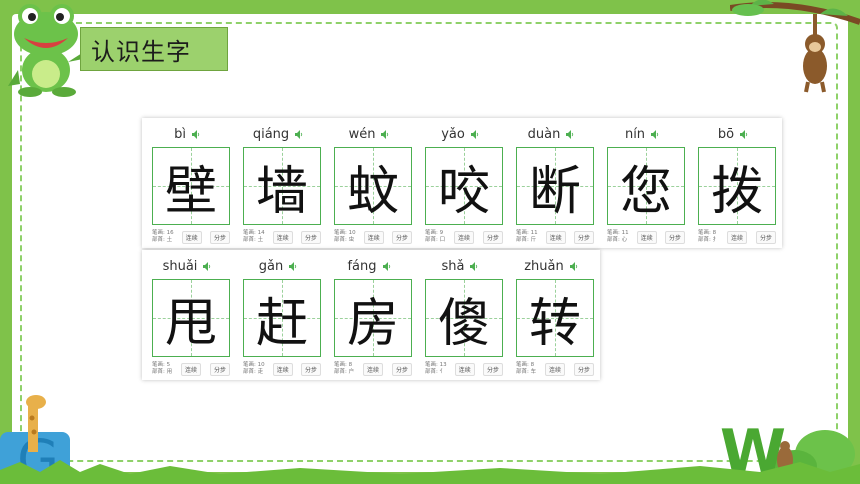  What do you see at coordinates (463, 191) in the screenshot?
I see `hanzi-character: 咬` at bounding box center [463, 191].